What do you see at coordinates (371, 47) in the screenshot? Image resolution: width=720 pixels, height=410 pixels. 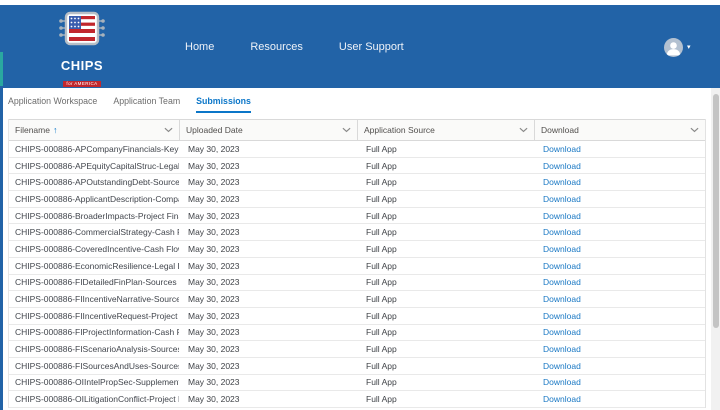 I see `nav-user-support: User Support` at bounding box center [371, 47].